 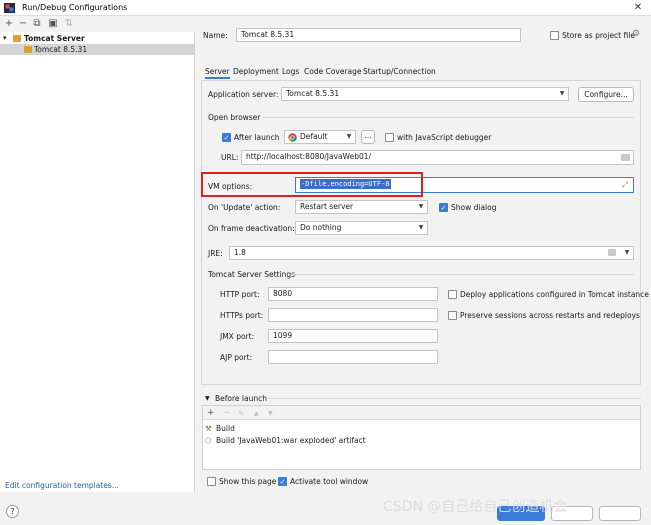 What do you see at coordinates (638, 8) in the screenshot?
I see `close-icon: ✕` at bounding box center [638, 8].